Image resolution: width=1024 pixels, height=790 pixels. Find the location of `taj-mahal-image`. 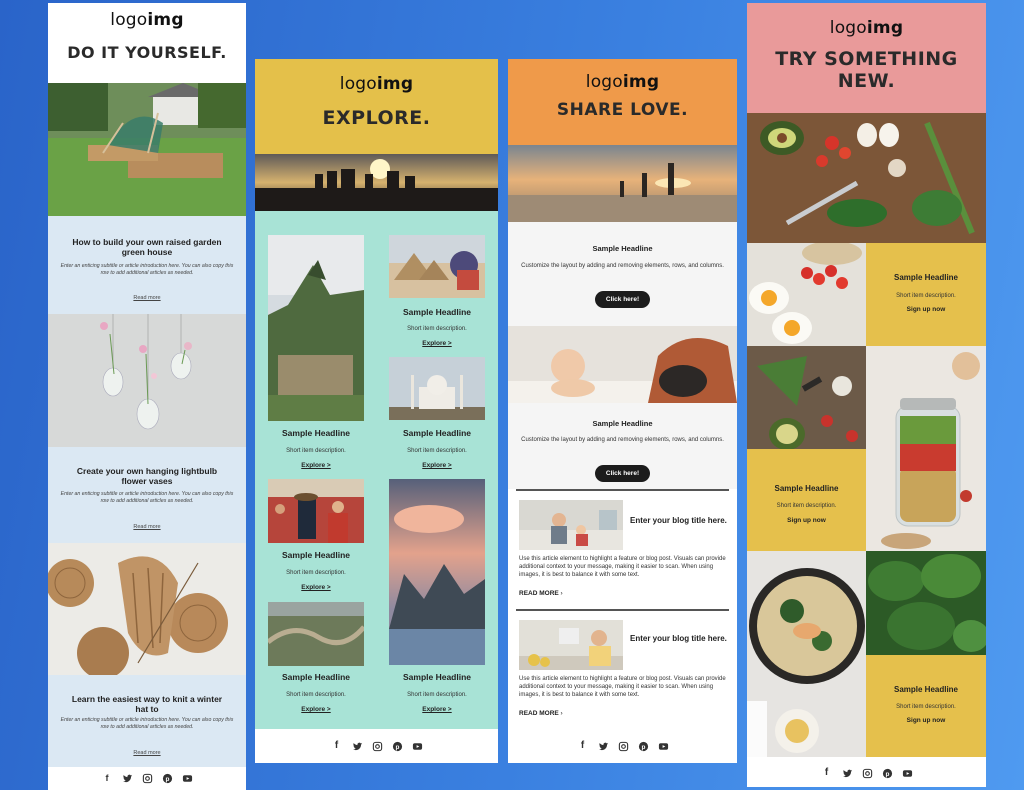

taj-mahal-image is located at coordinates (437, 388).